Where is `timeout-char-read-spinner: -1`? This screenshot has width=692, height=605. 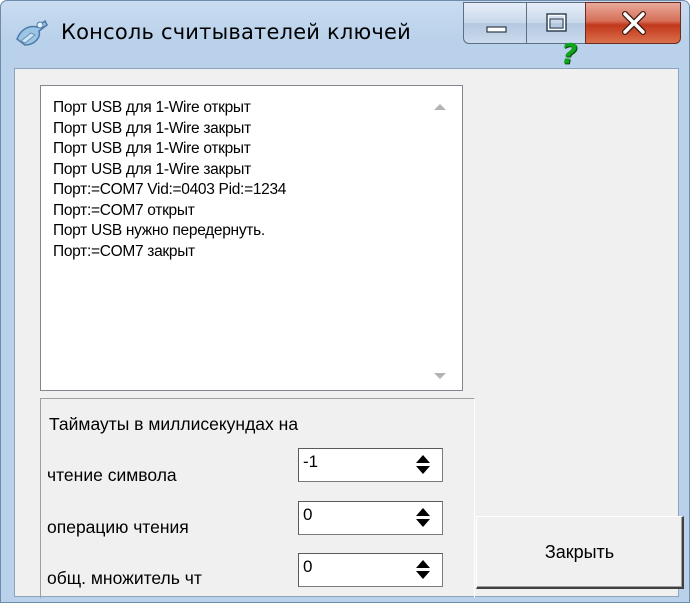 timeout-char-read-spinner: -1 is located at coordinates (370, 465).